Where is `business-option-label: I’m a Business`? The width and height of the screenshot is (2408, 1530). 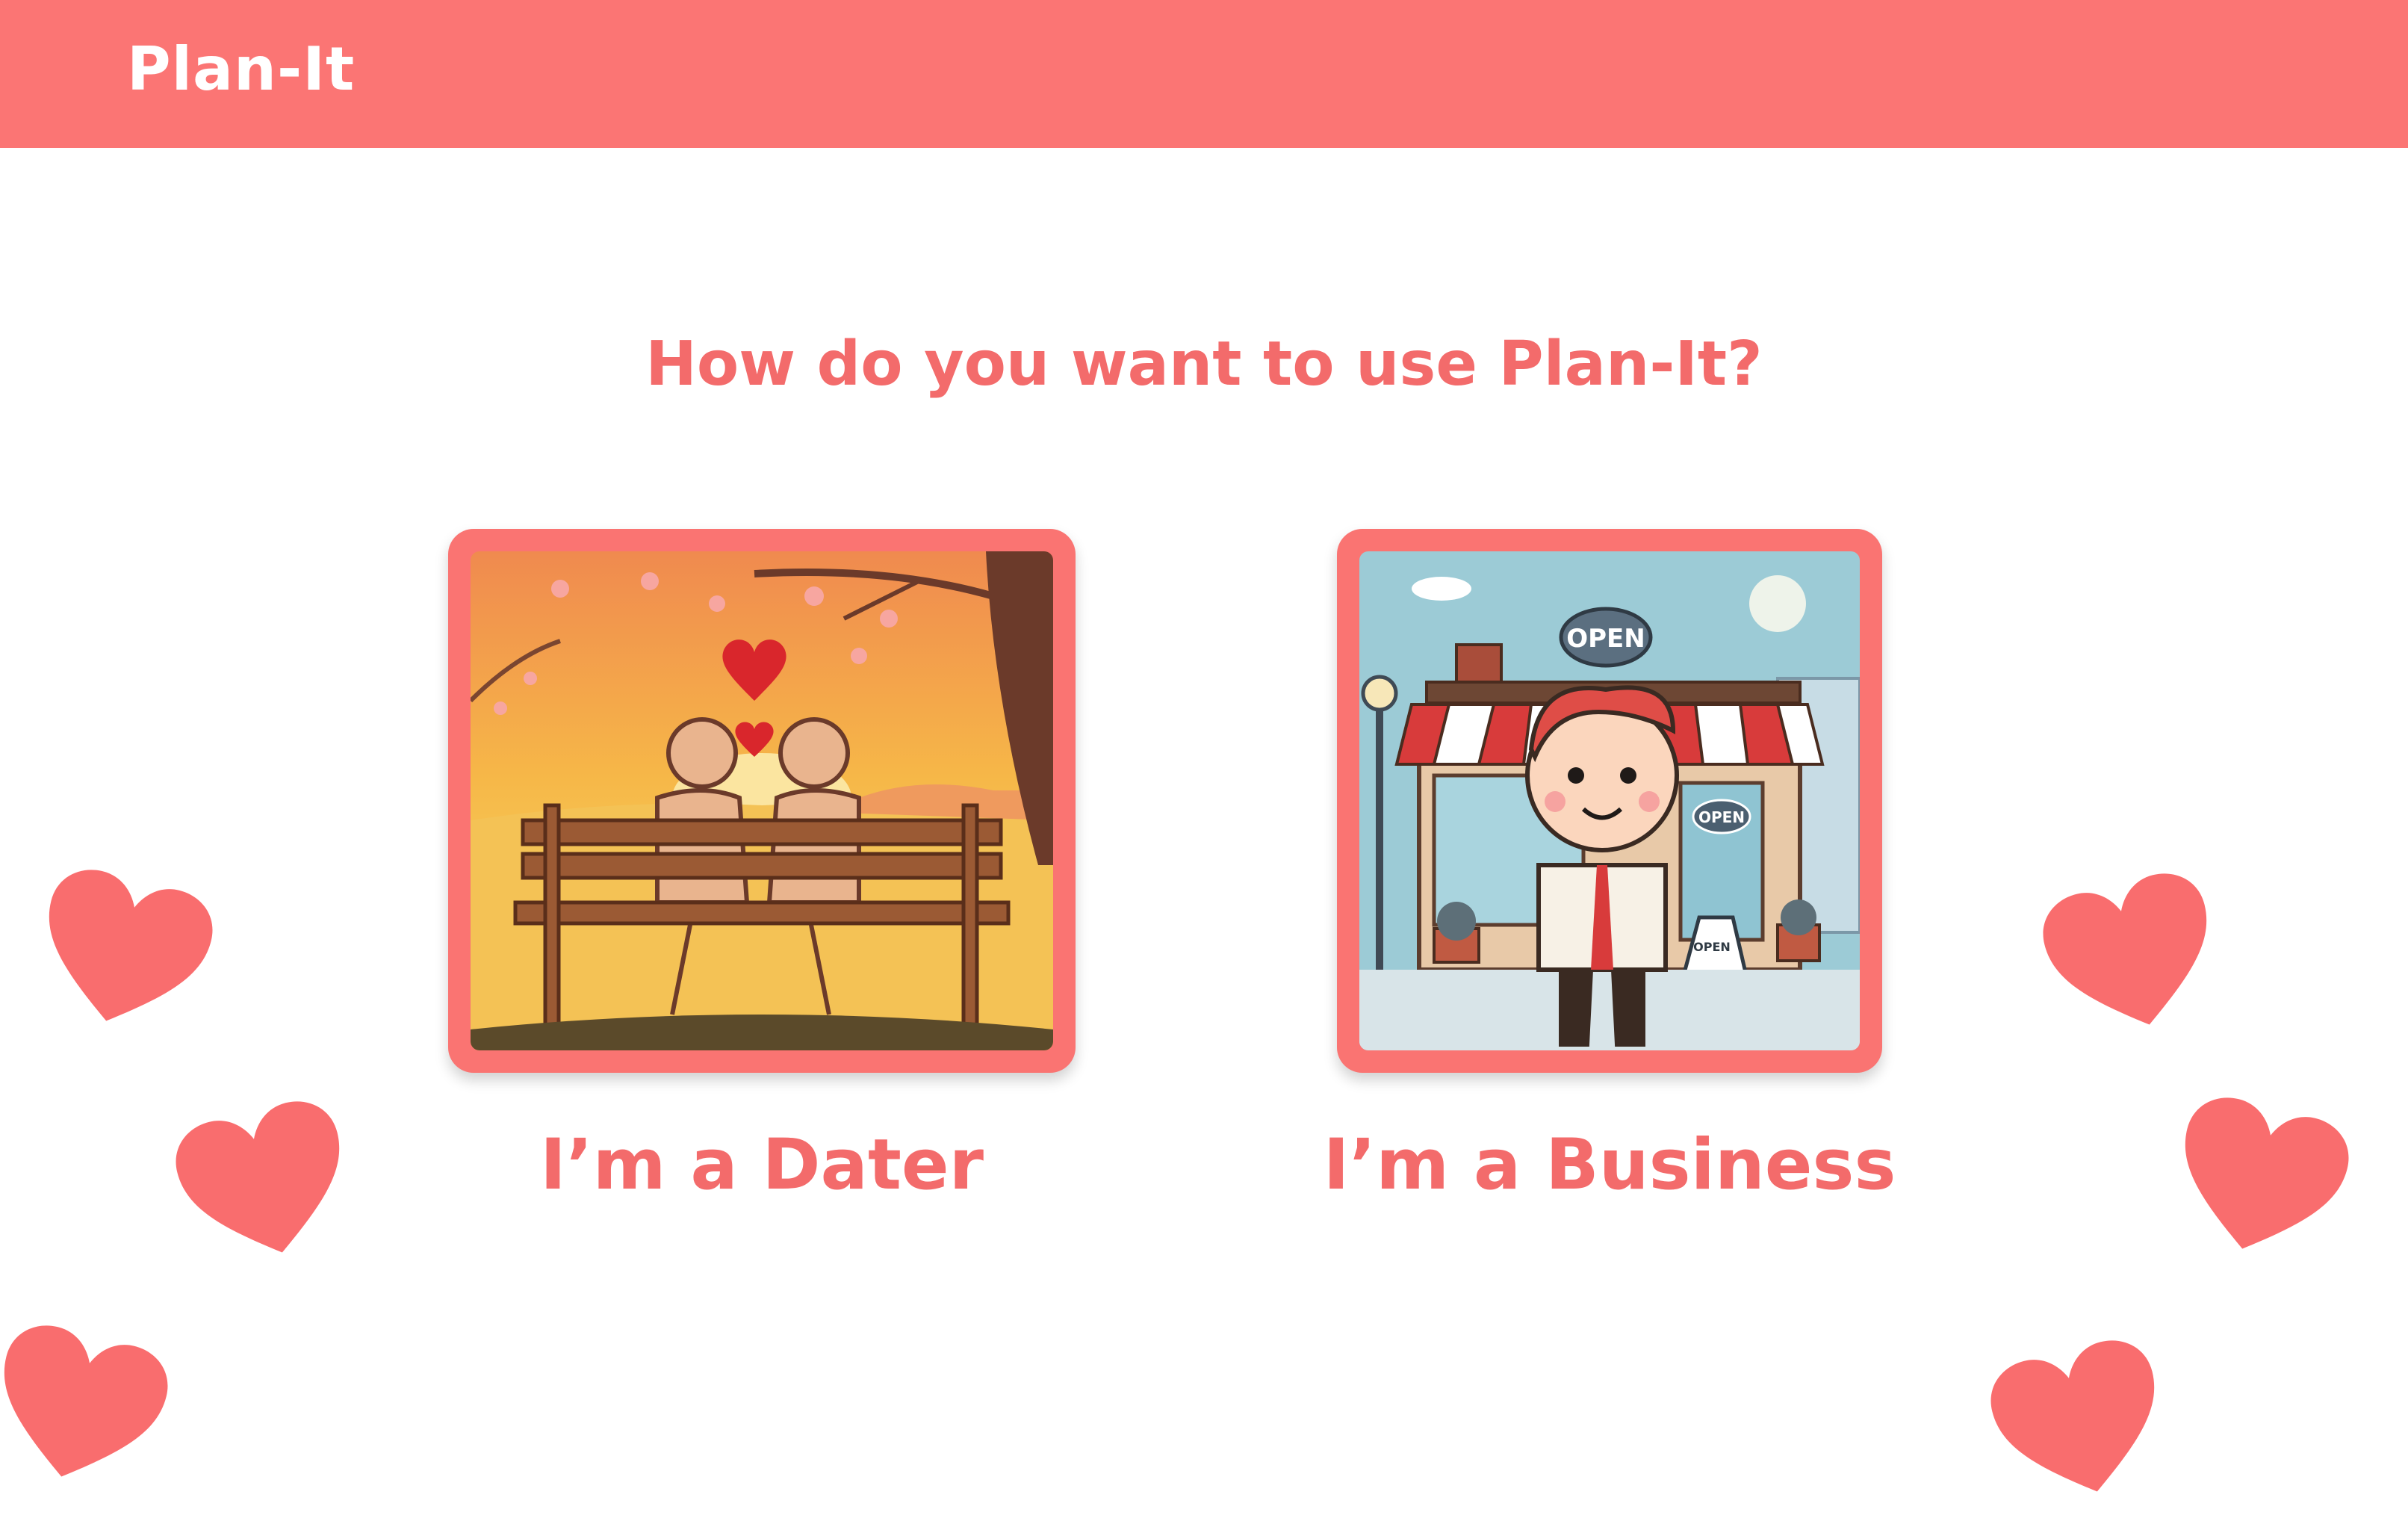
business-option-label: I’m a Business is located at coordinates (1610, 1165).